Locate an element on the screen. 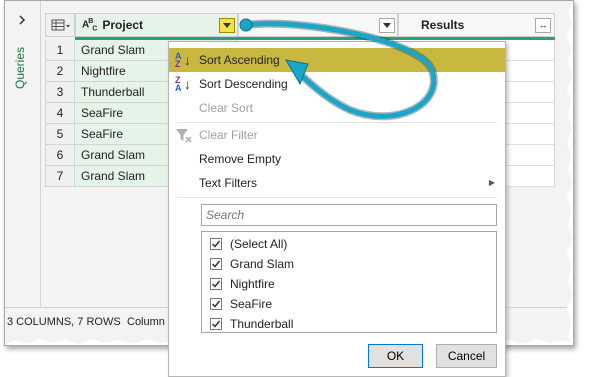  row-number: 3 is located at coordinates (60, 92).